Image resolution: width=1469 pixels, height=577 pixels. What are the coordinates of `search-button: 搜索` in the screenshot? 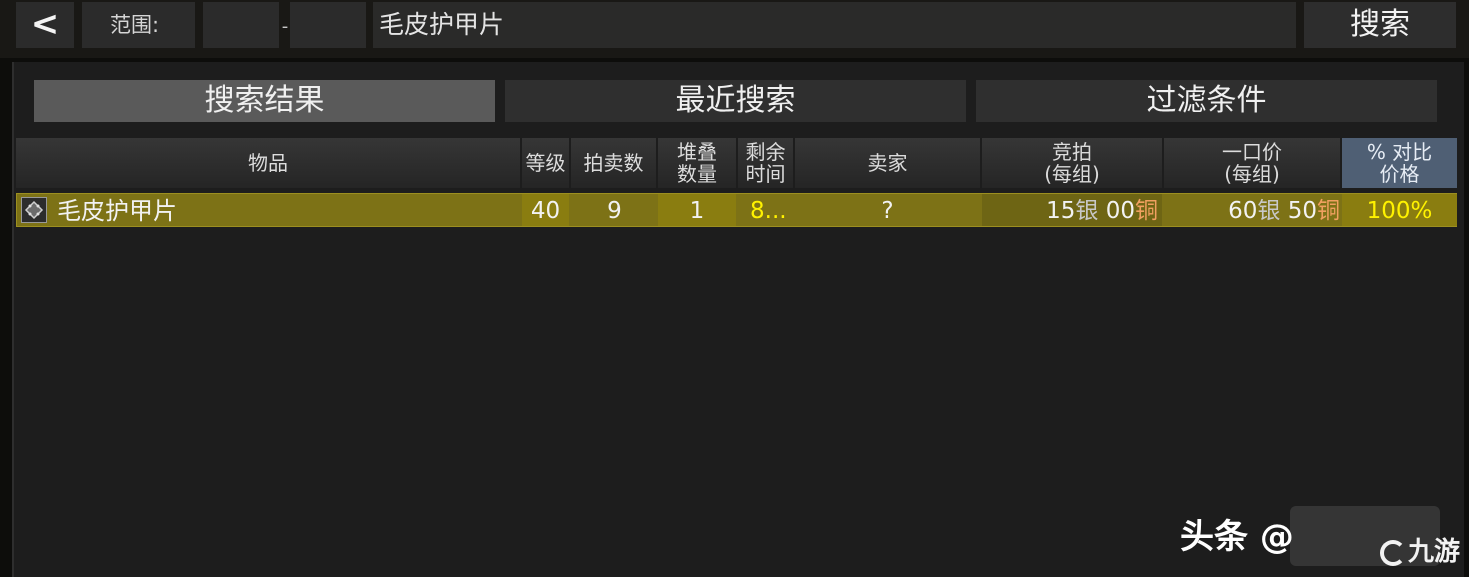 It's located at (1380, 25).